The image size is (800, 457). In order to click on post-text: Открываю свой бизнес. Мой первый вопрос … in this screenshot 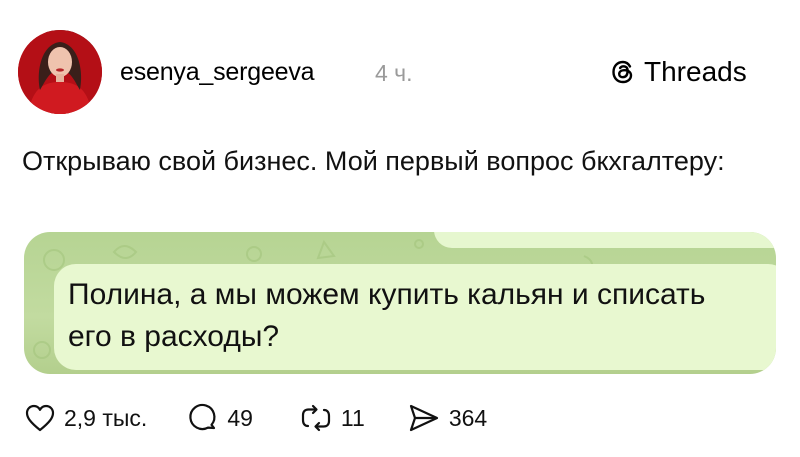, I will do `click(373, 161)`.